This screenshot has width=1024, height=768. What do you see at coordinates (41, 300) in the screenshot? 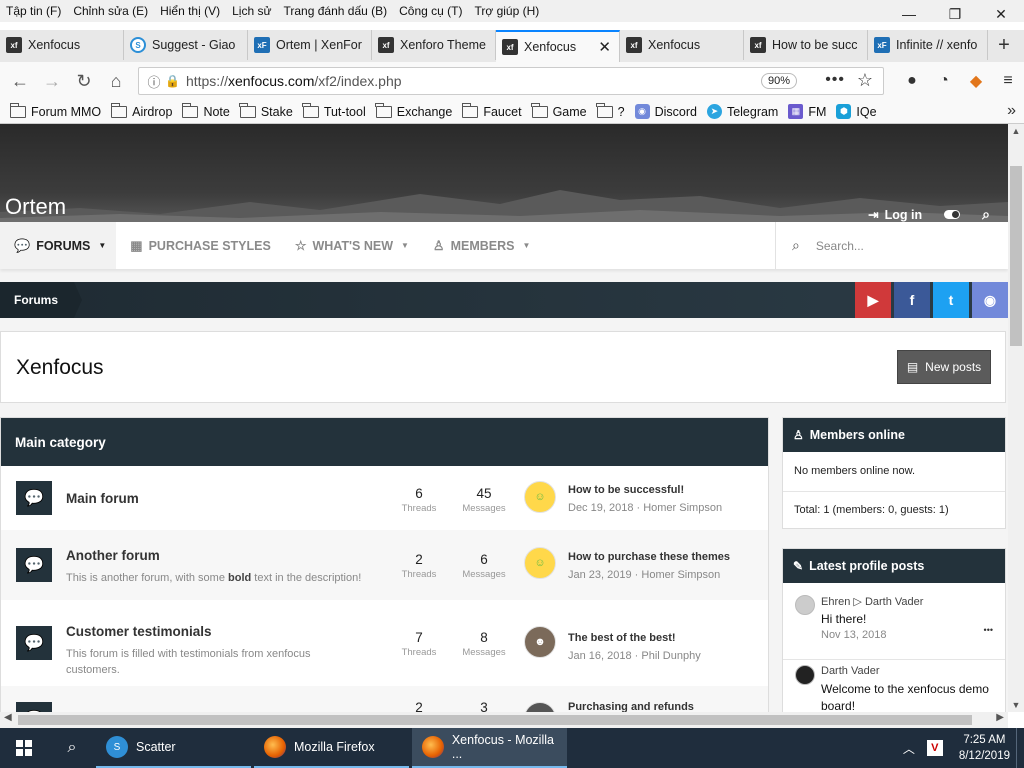
I see `breadcrumb-forums: Forums` at bounding box center [41, 300].